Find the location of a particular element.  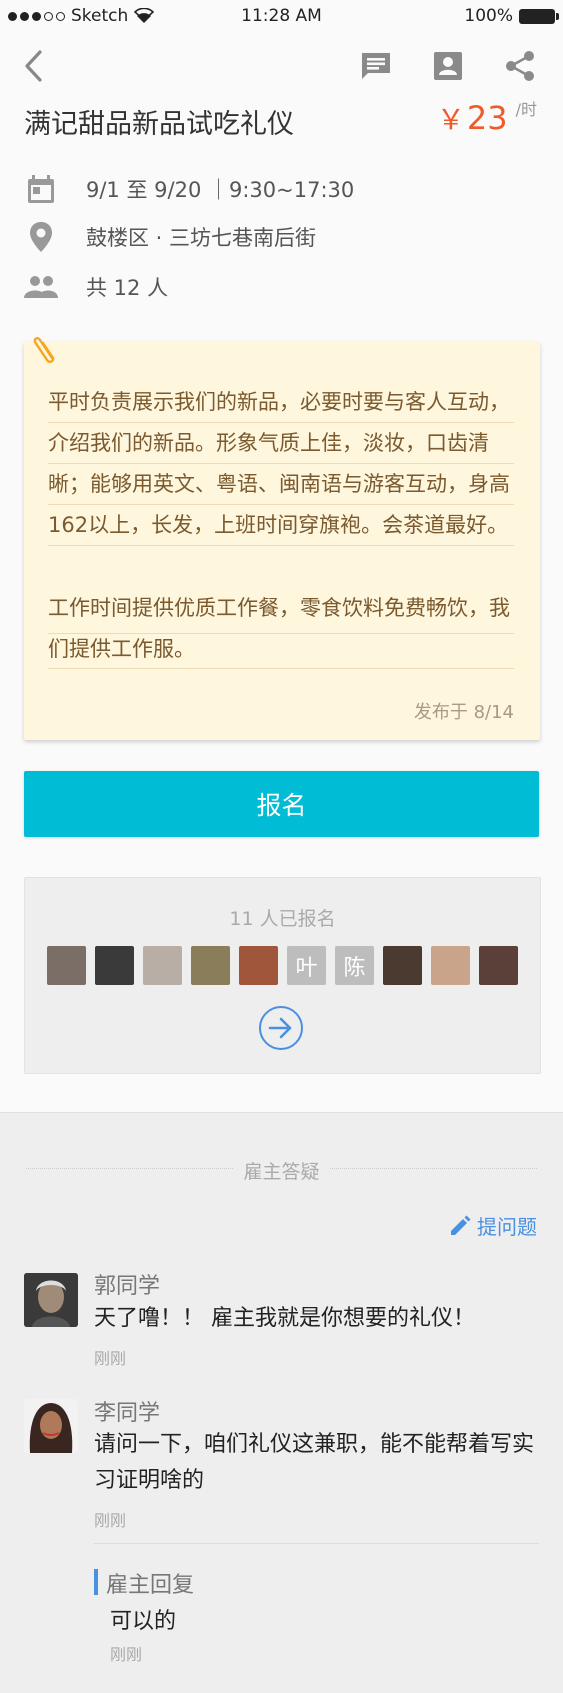

status-right: 100% is located at coordinates (511, 16).